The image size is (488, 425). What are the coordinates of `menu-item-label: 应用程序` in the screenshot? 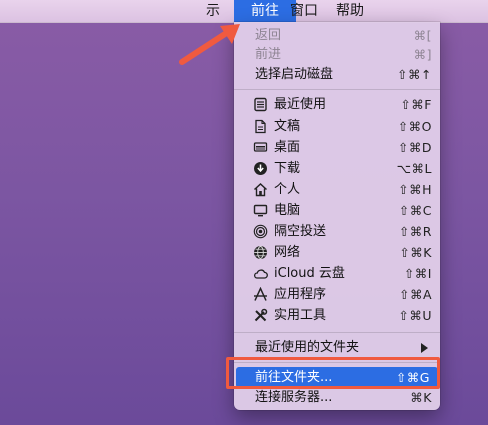 It's located at (300, 294).